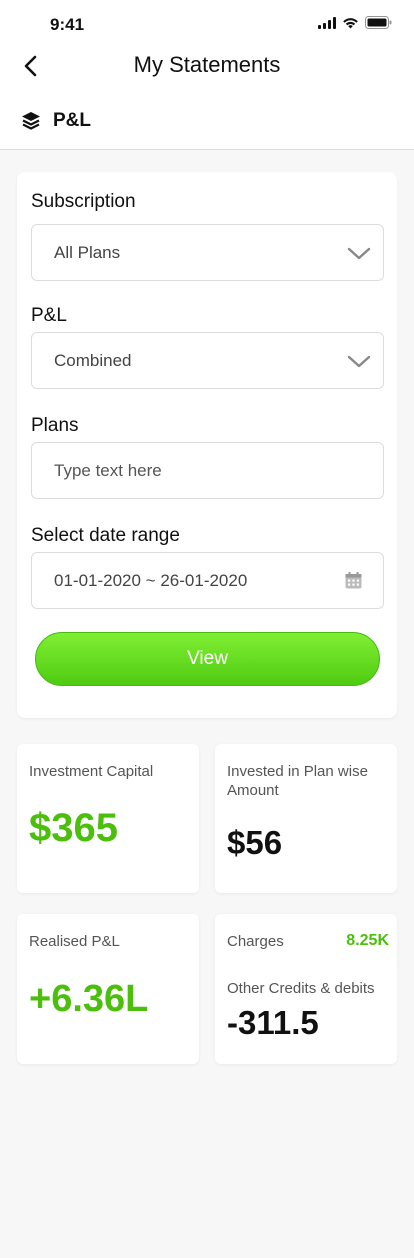 This screenshot has width=414, height=1258. What do you see at coordinates (378, 22) in the screenshot?
I see `battery-icon` at bounding box center [378, 22].